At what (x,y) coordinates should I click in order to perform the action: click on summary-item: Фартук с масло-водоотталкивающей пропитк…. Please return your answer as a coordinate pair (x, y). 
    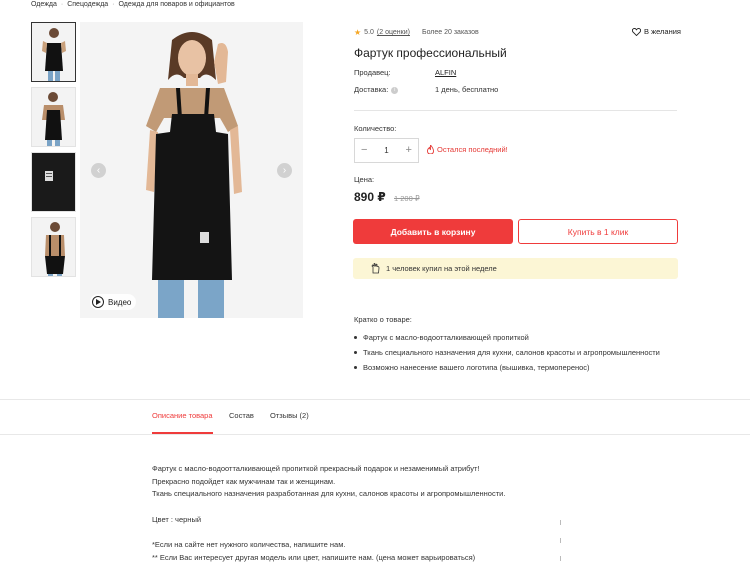
    Looking at the image, I should click on (507, 337).